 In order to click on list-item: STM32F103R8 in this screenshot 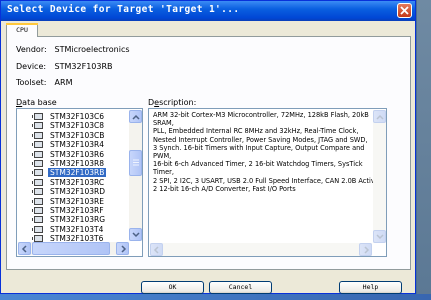, I will do `click(77, 163)`.